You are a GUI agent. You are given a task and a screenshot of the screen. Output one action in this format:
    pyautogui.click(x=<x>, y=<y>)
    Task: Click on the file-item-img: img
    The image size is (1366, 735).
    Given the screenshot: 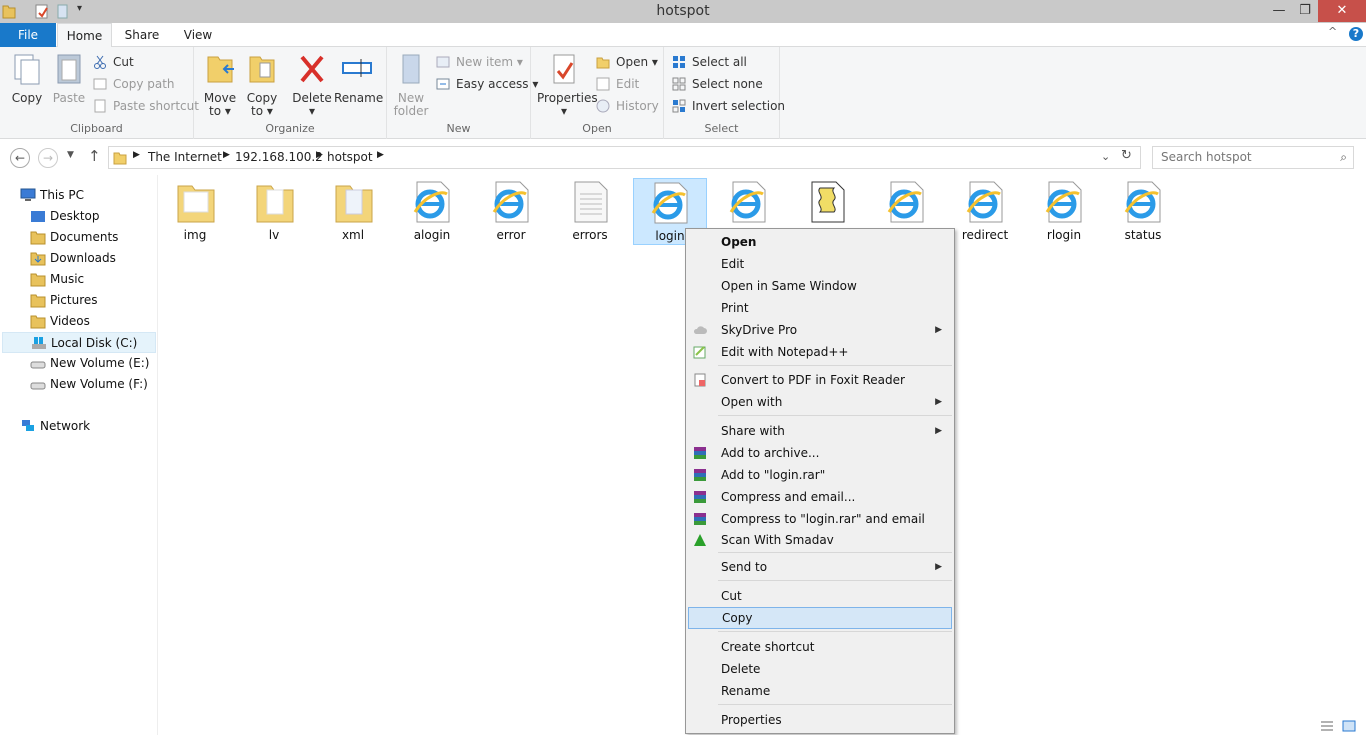 What is the action you would take?
    pyautogui.click(x=195, y=211)
    